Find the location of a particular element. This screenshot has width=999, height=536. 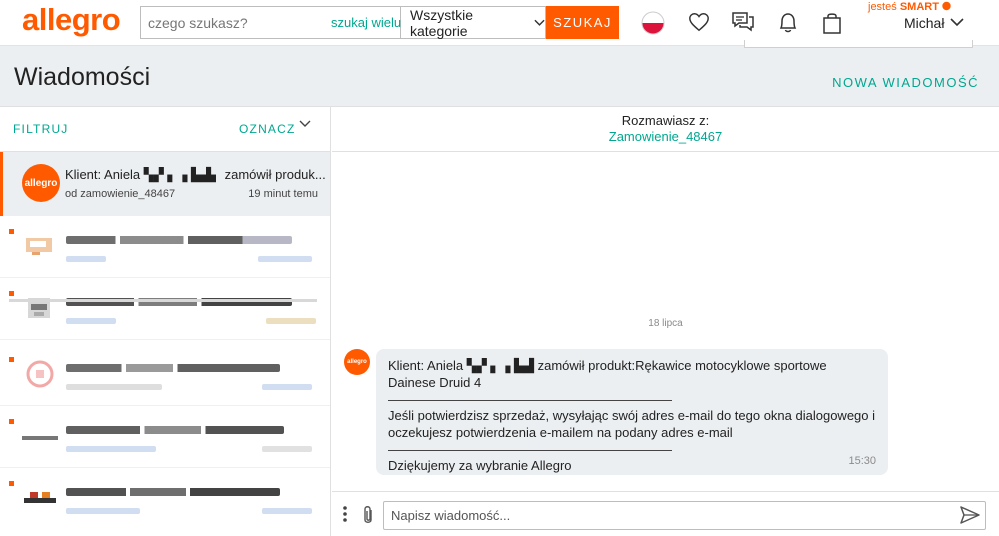

new-message-button: NOWA WIADOMOŚĆ is located at coordinates (905, 82).